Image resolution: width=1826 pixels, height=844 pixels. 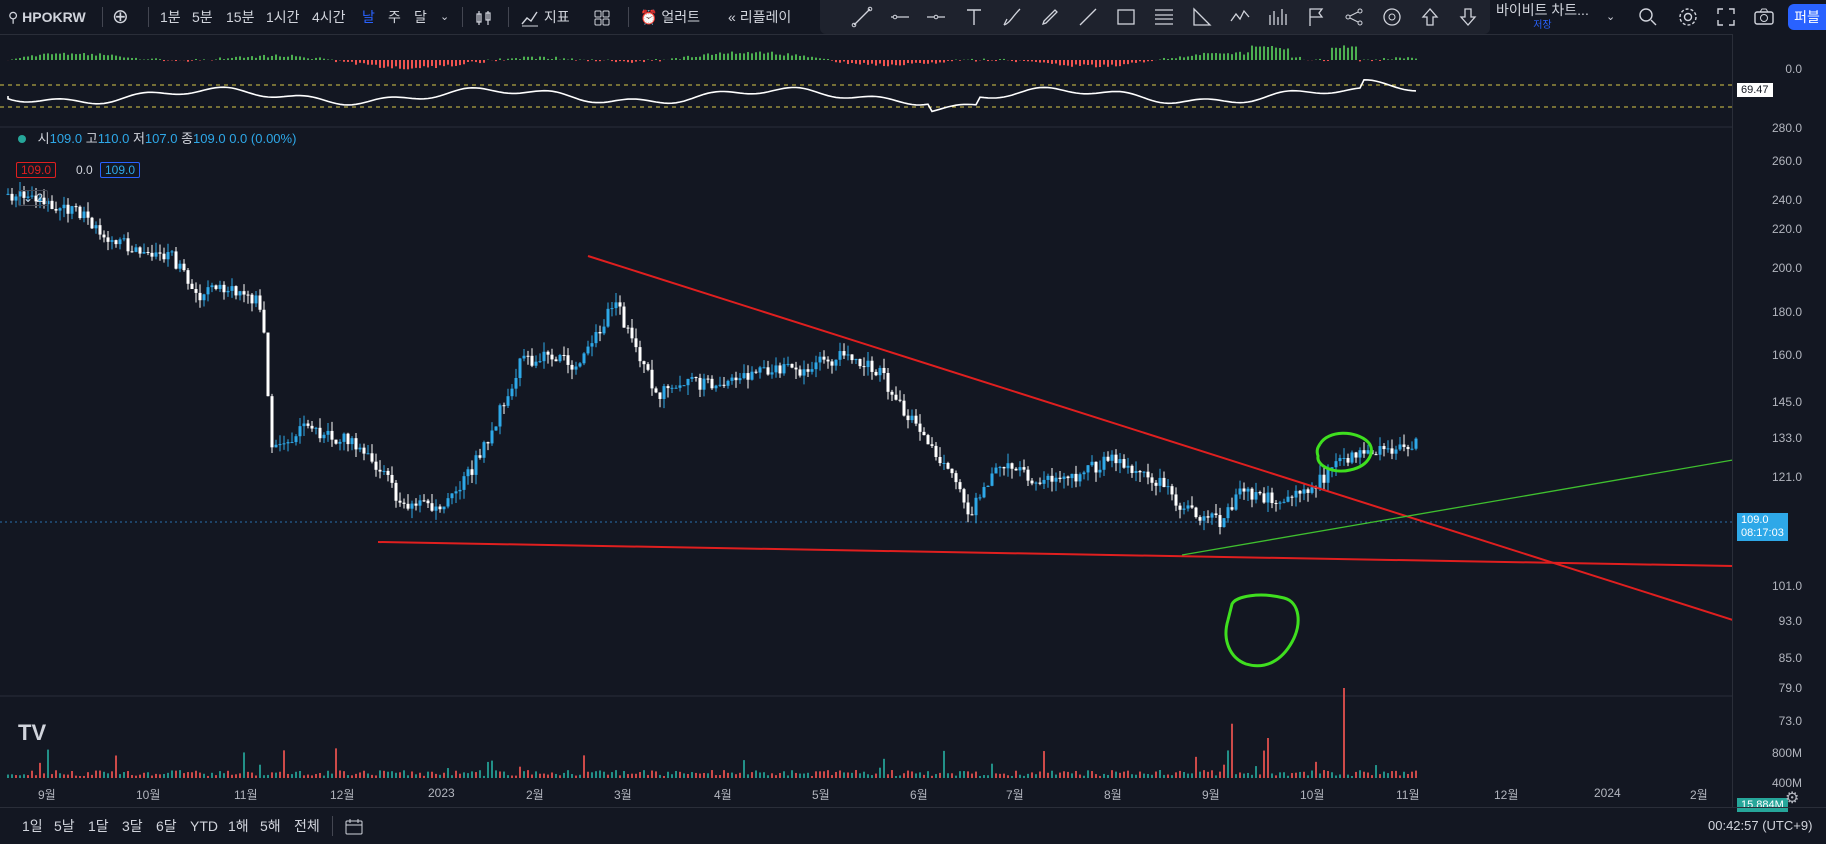 I want to click on symbol-search-button: ⚲ HPOKRW, so click(x=47, y=17).